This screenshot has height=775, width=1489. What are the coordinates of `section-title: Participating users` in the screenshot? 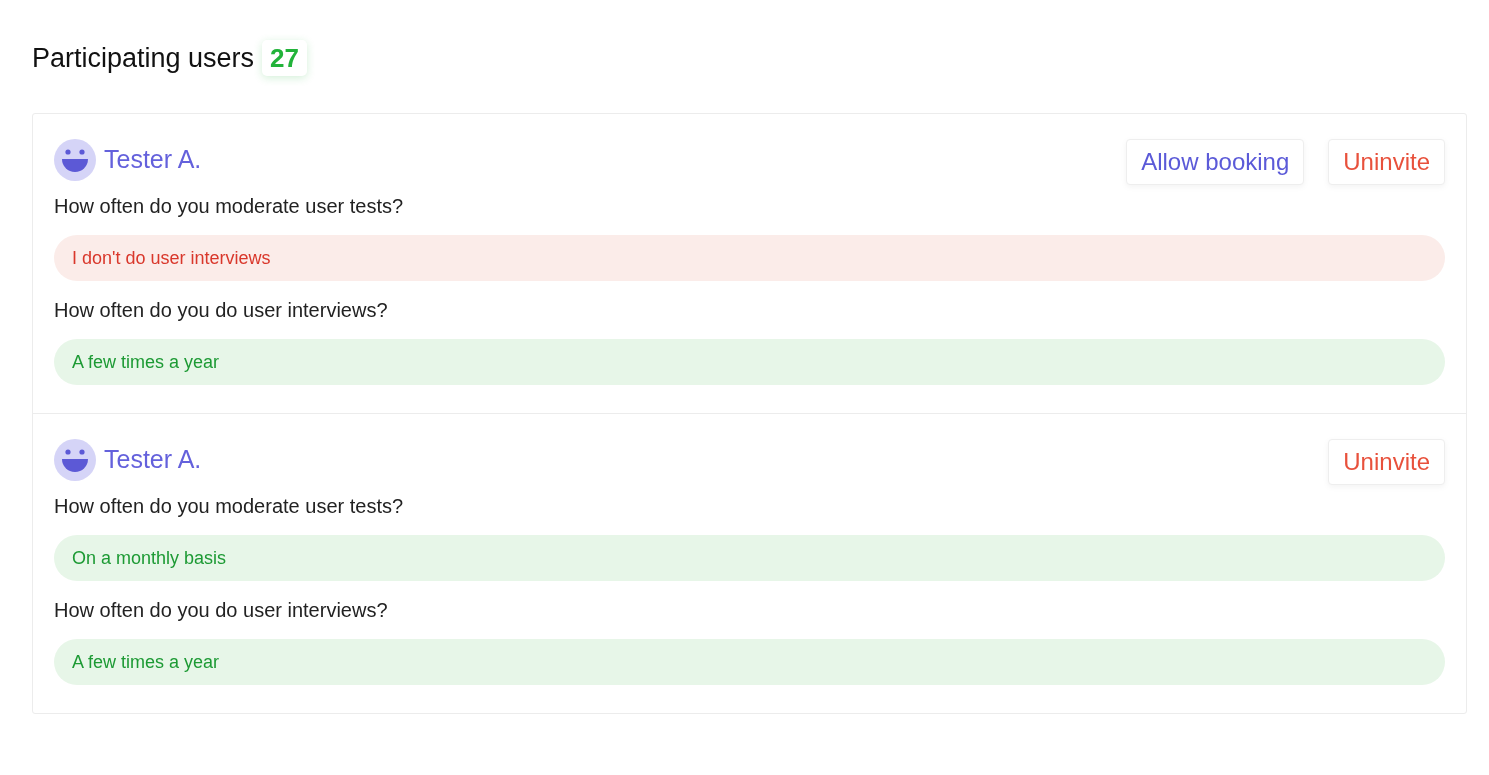 It's located at (143, 58).